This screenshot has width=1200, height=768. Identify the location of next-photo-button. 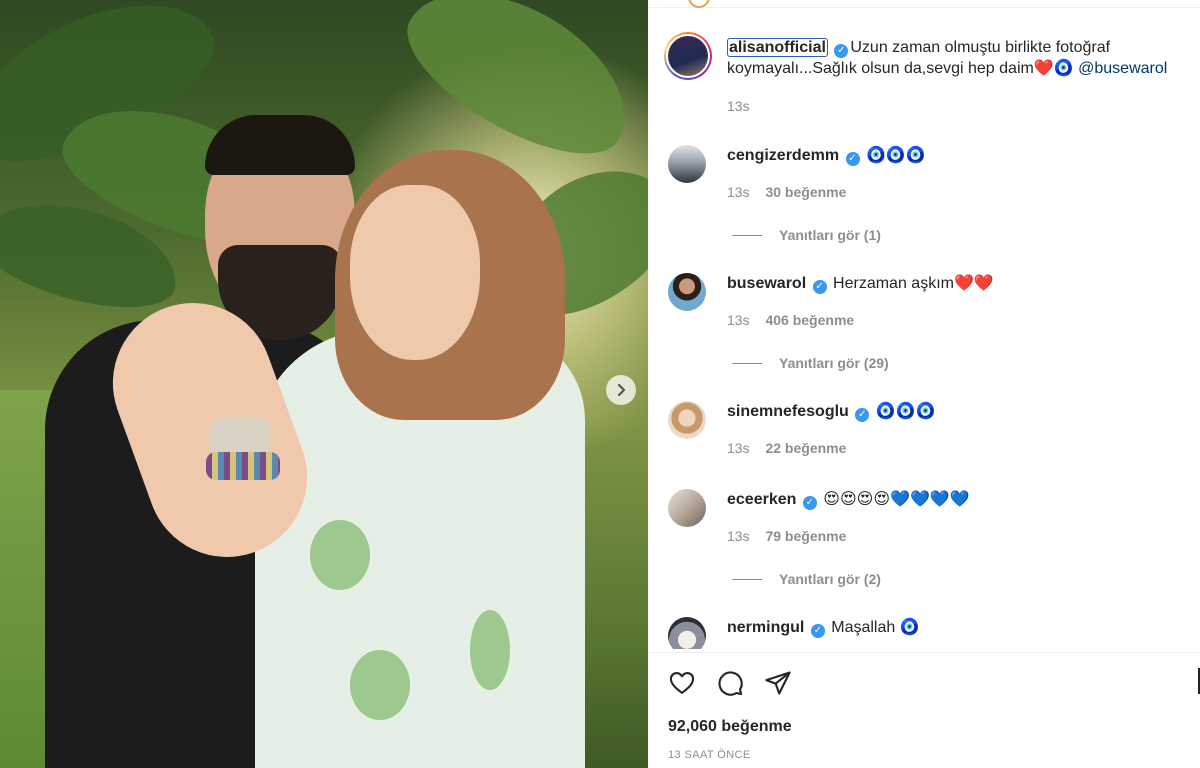
(621, 390).